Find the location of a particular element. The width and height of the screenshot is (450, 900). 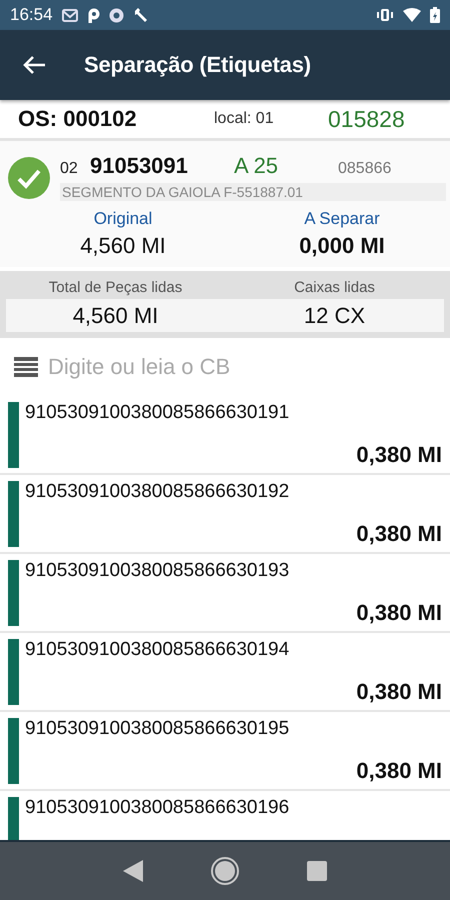

back-arrow-icon is located at coordinates (34, 65).